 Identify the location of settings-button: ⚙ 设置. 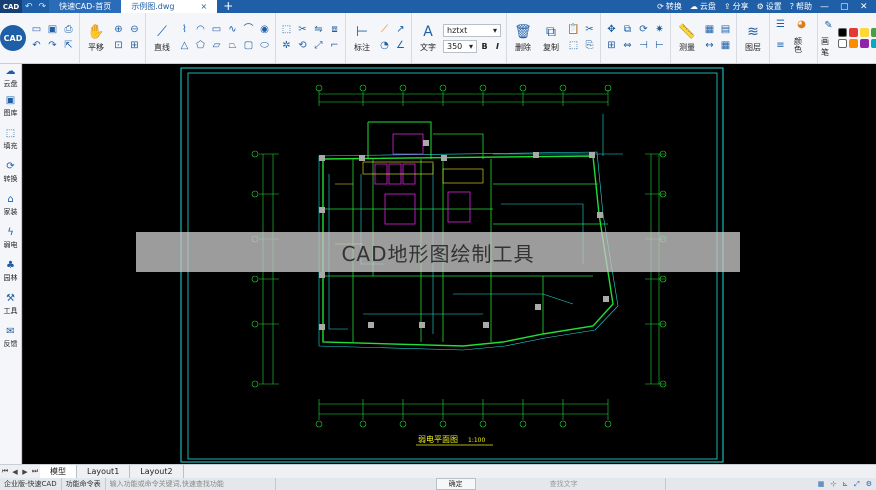
(769, 6).